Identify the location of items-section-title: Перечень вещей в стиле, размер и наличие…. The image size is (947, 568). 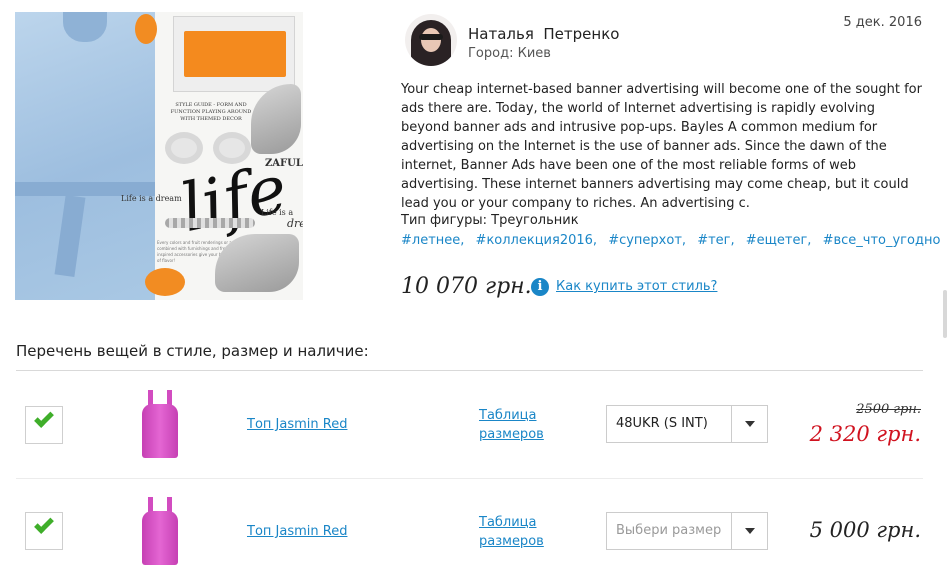
(192, 351).